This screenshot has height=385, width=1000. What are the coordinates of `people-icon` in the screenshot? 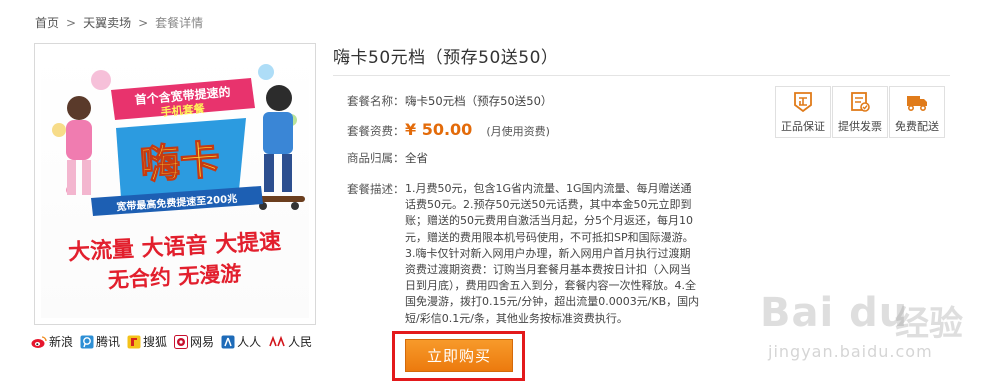 It's located at (277, 340).